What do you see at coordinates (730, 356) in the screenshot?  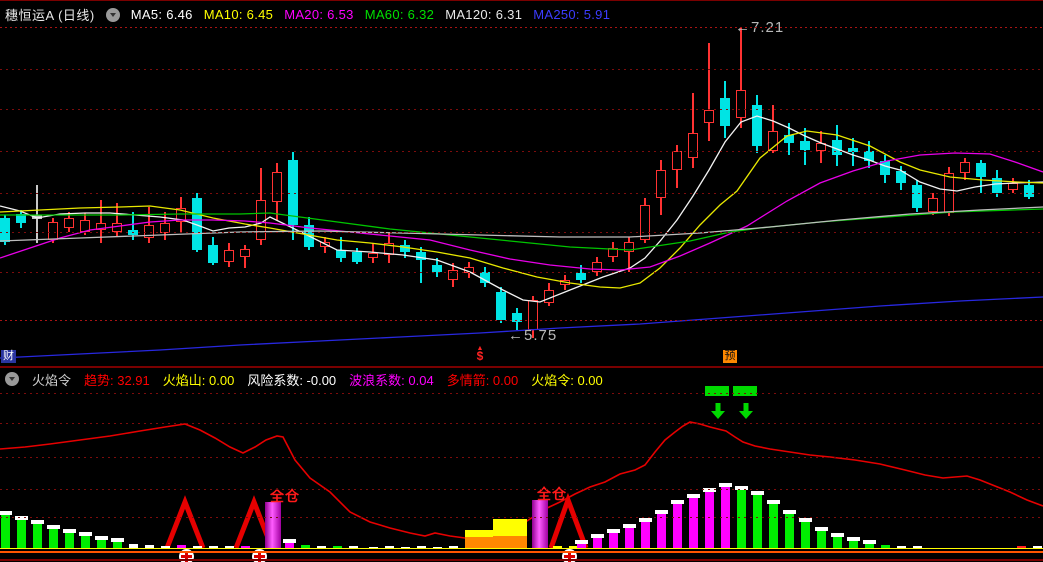 I see `forecast-flag-marker: 预` at bounding box center [730, 356].